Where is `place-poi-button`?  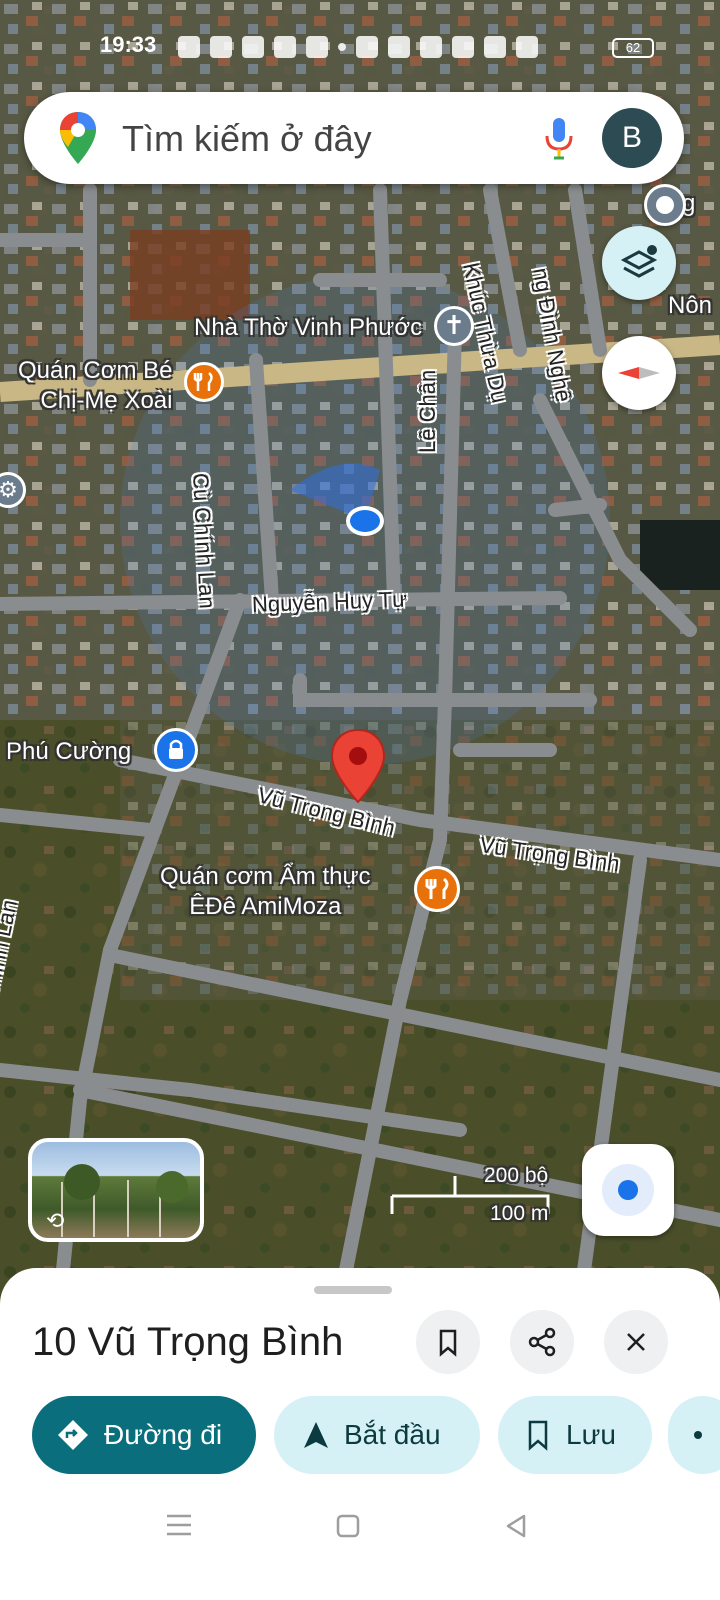
place-poi-button is located at coordinates (665, 205).